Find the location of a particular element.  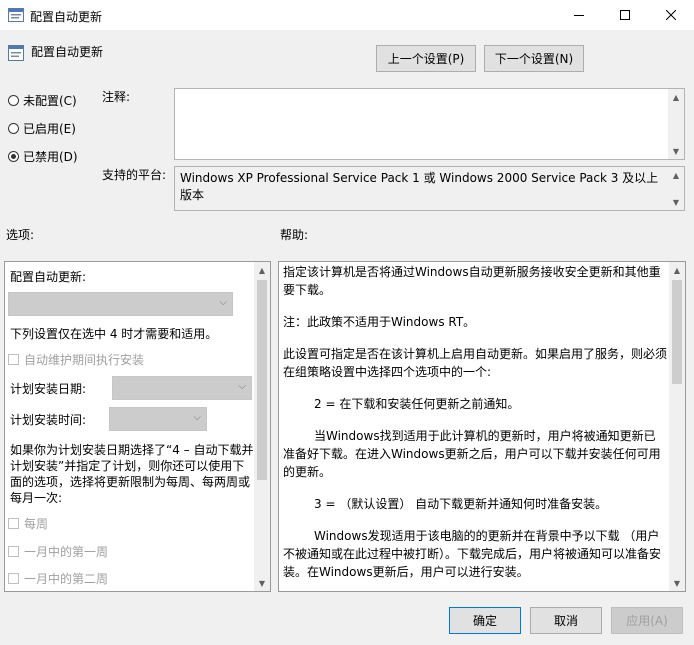

schedule-time-label: 计划安装时间: is located at coordinates (48, 420).